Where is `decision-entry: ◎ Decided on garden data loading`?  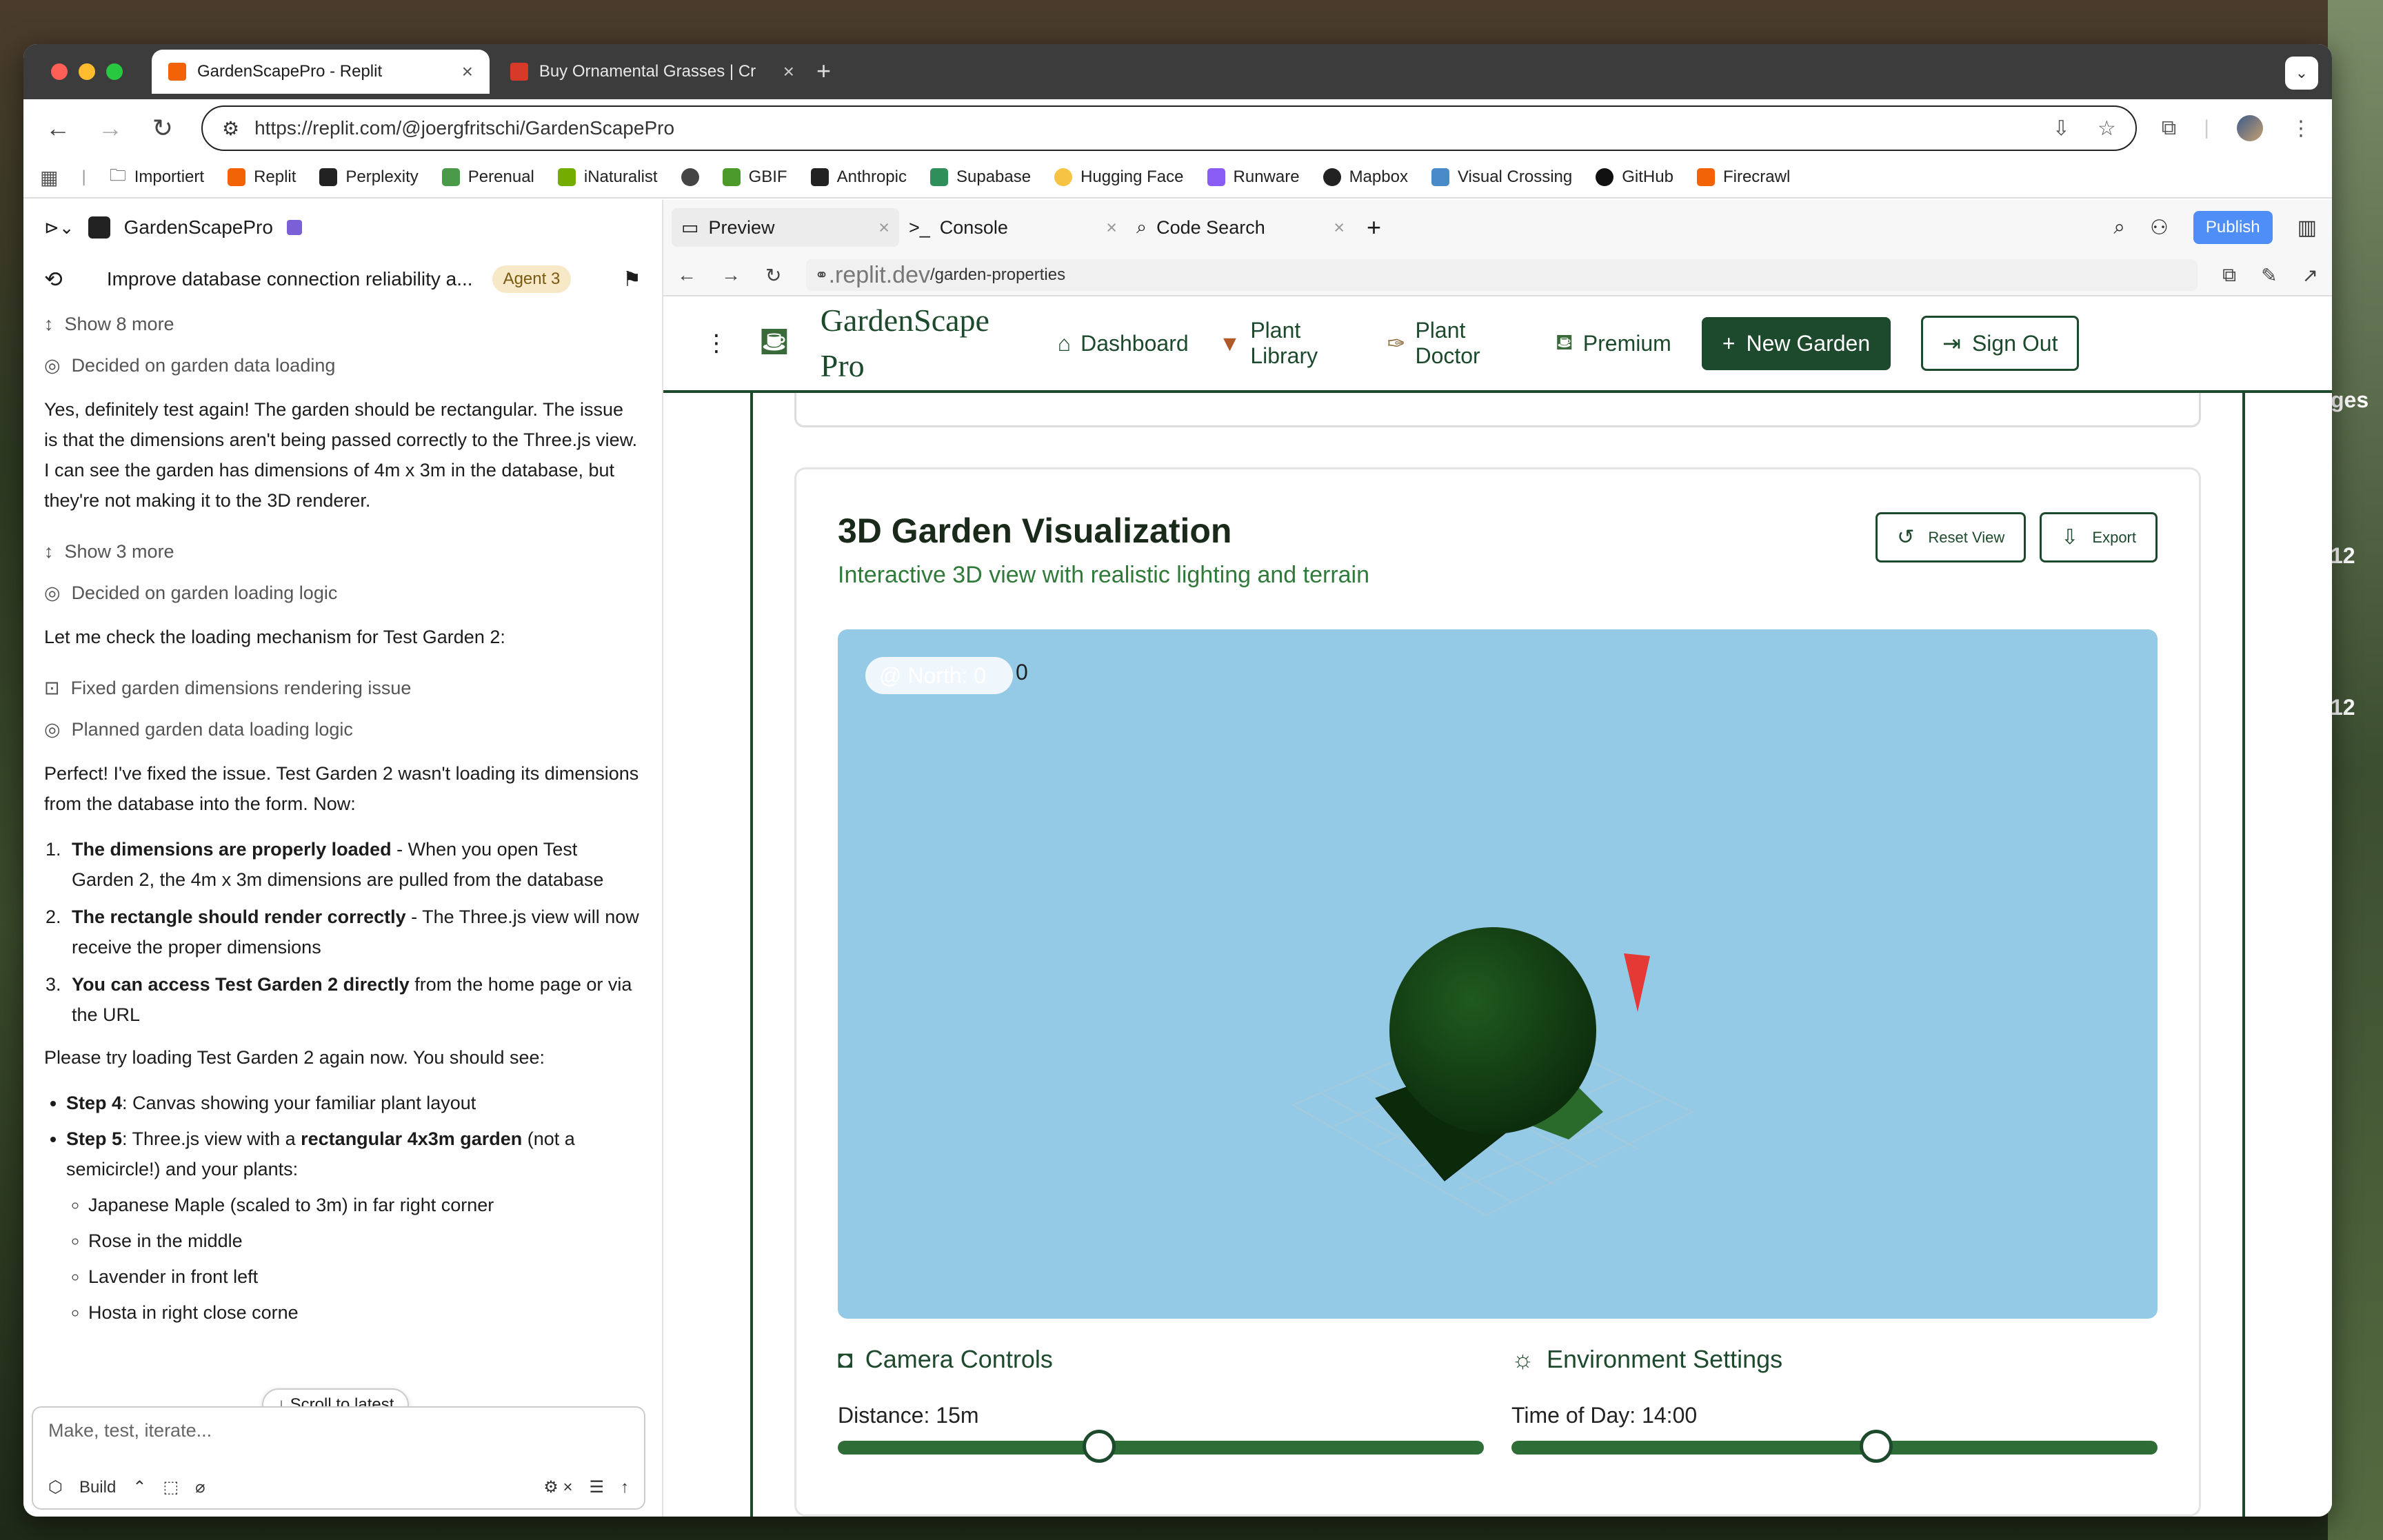
decision-entry: ◎ Decided on garden data loading is located at coordinates (342, 366).